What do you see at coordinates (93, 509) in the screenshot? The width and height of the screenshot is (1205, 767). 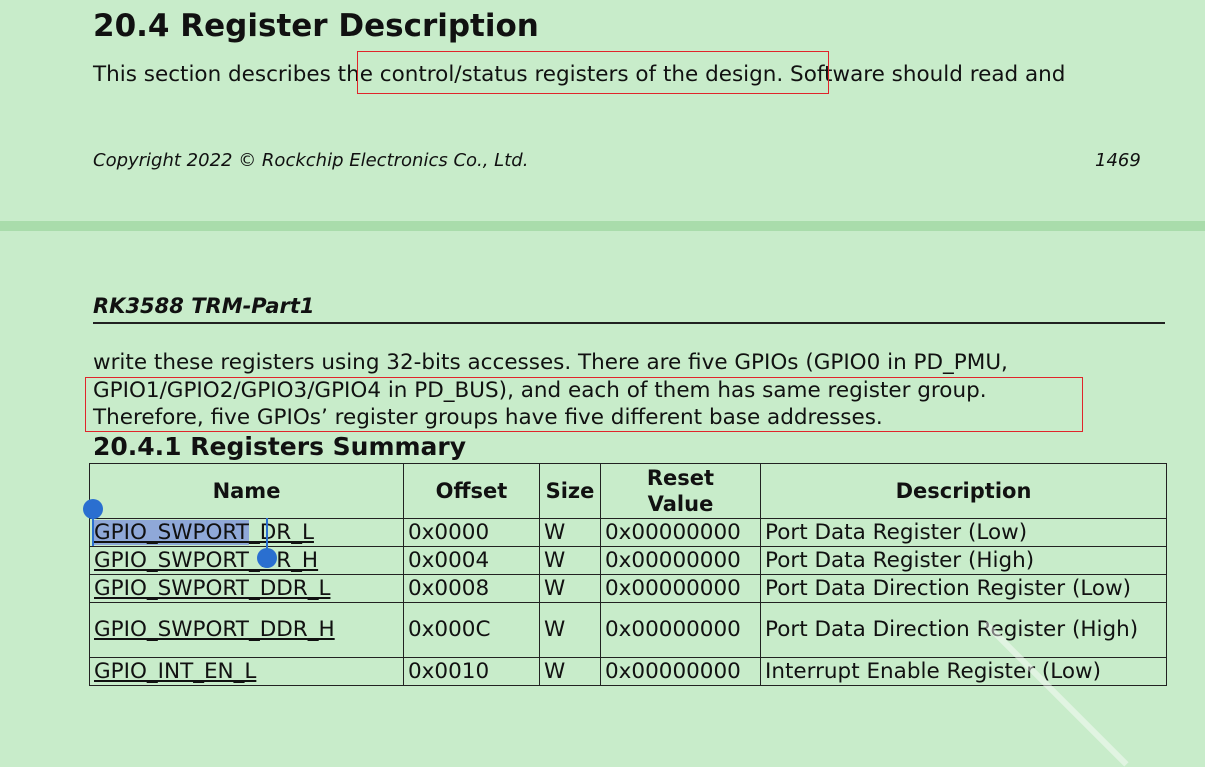 I see `selection-start-handle` at bounding box center [93, 509].